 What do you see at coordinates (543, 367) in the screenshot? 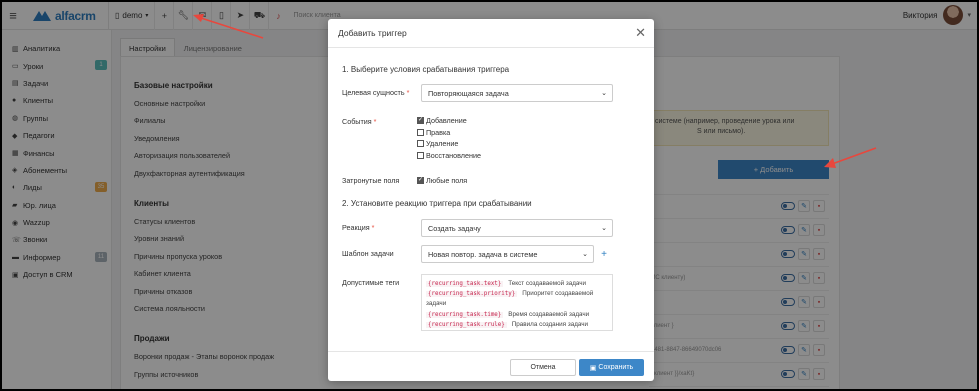
I see `cancel-button: Отмена` at bounding box center [543, 367].